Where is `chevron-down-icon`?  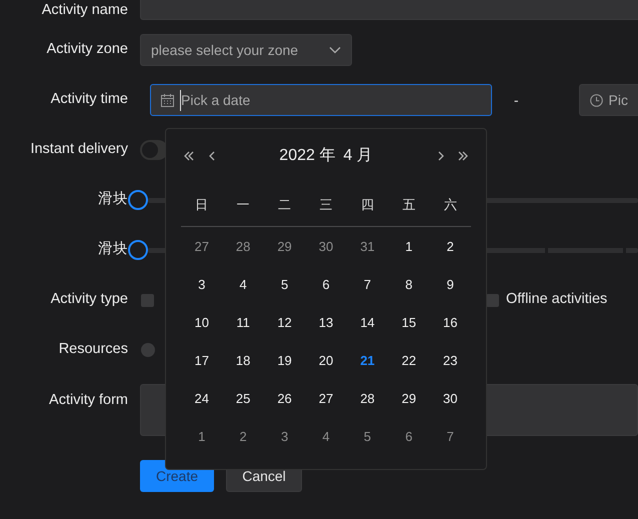 chevron-down-icon is located at coordinates (335, 50).